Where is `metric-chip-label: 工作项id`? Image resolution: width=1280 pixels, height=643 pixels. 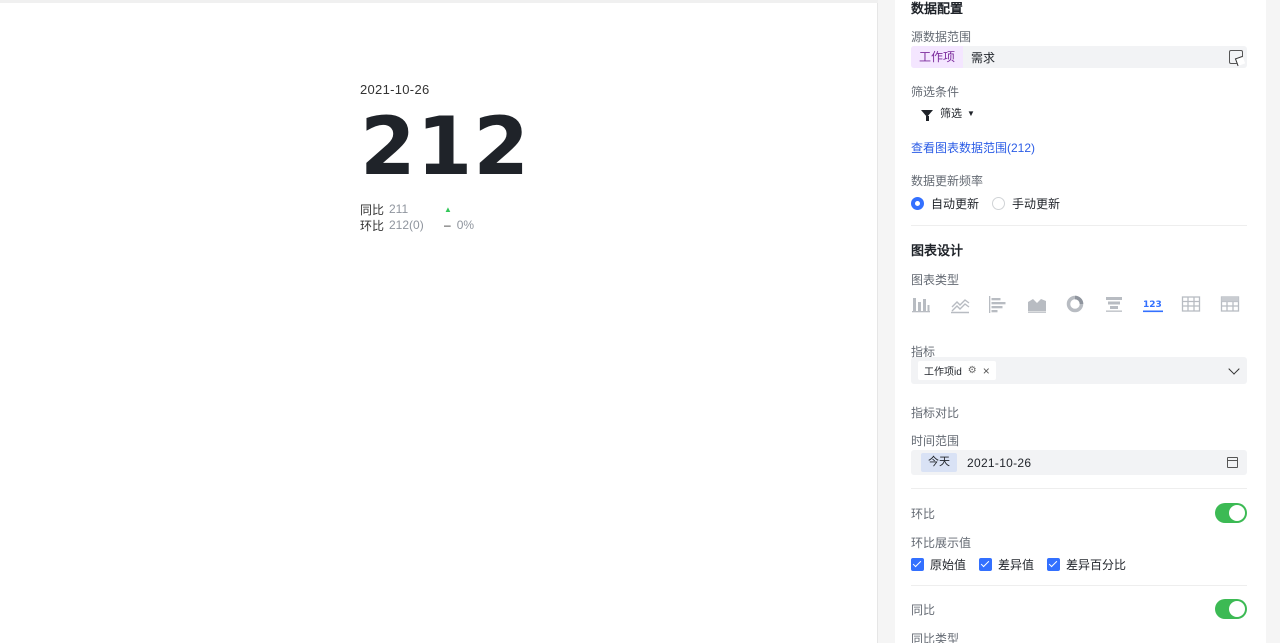
metric-chip-label: 工作项id is located at coordinates (943, 372).